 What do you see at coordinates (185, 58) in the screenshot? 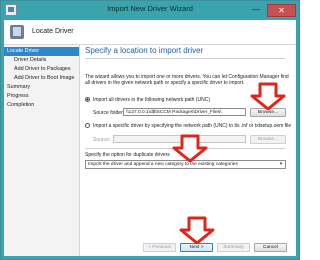
I see `heading-divider` at bounding box center [185, 58].